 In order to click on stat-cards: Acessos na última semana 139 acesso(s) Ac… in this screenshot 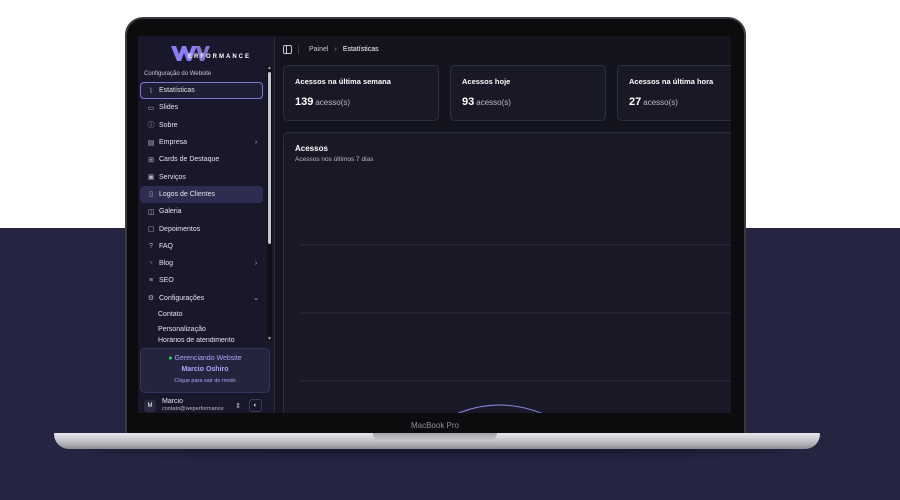, I will do `click(507, 93)`.